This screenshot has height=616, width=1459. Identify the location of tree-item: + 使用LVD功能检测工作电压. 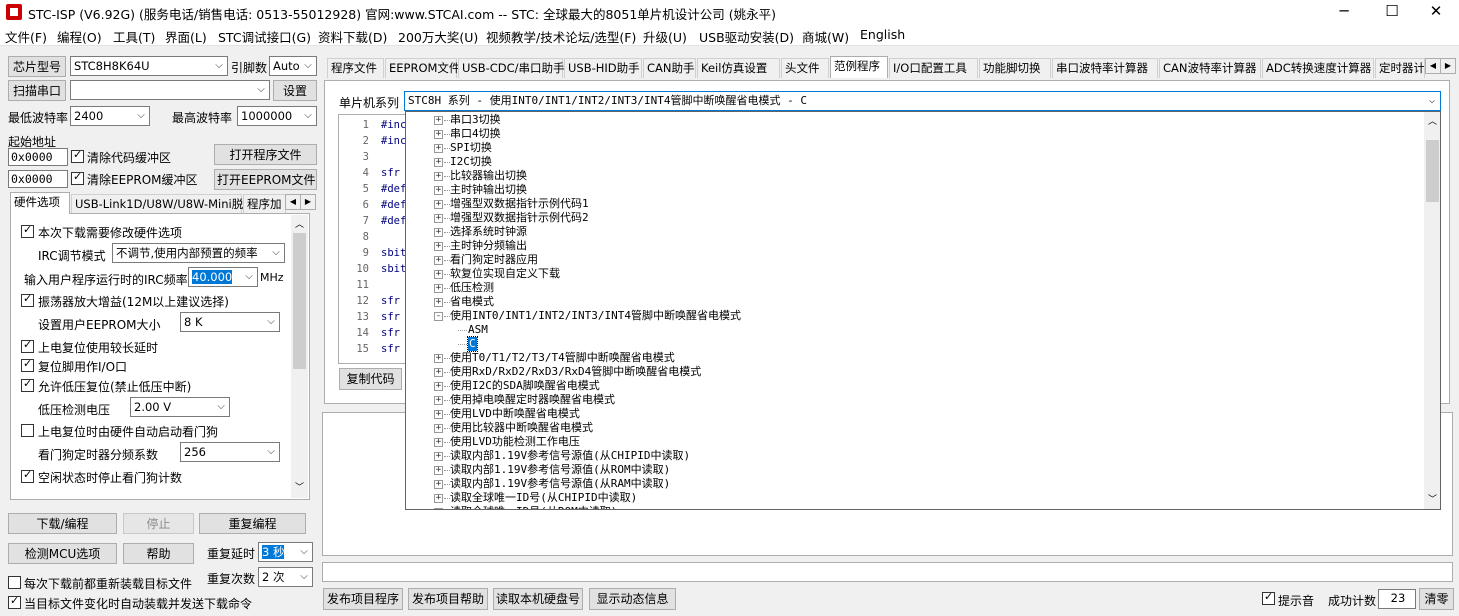
(911, 442).